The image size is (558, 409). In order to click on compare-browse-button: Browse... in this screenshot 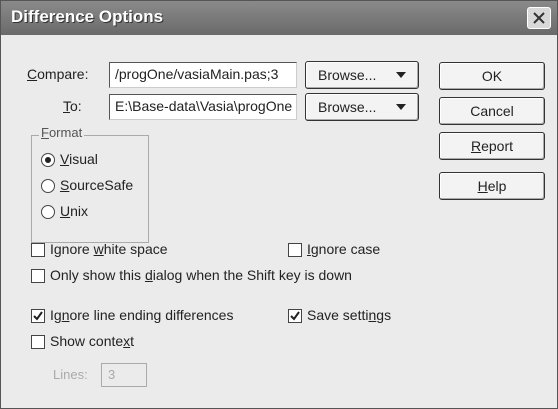, I will do `click(362, 75)`.